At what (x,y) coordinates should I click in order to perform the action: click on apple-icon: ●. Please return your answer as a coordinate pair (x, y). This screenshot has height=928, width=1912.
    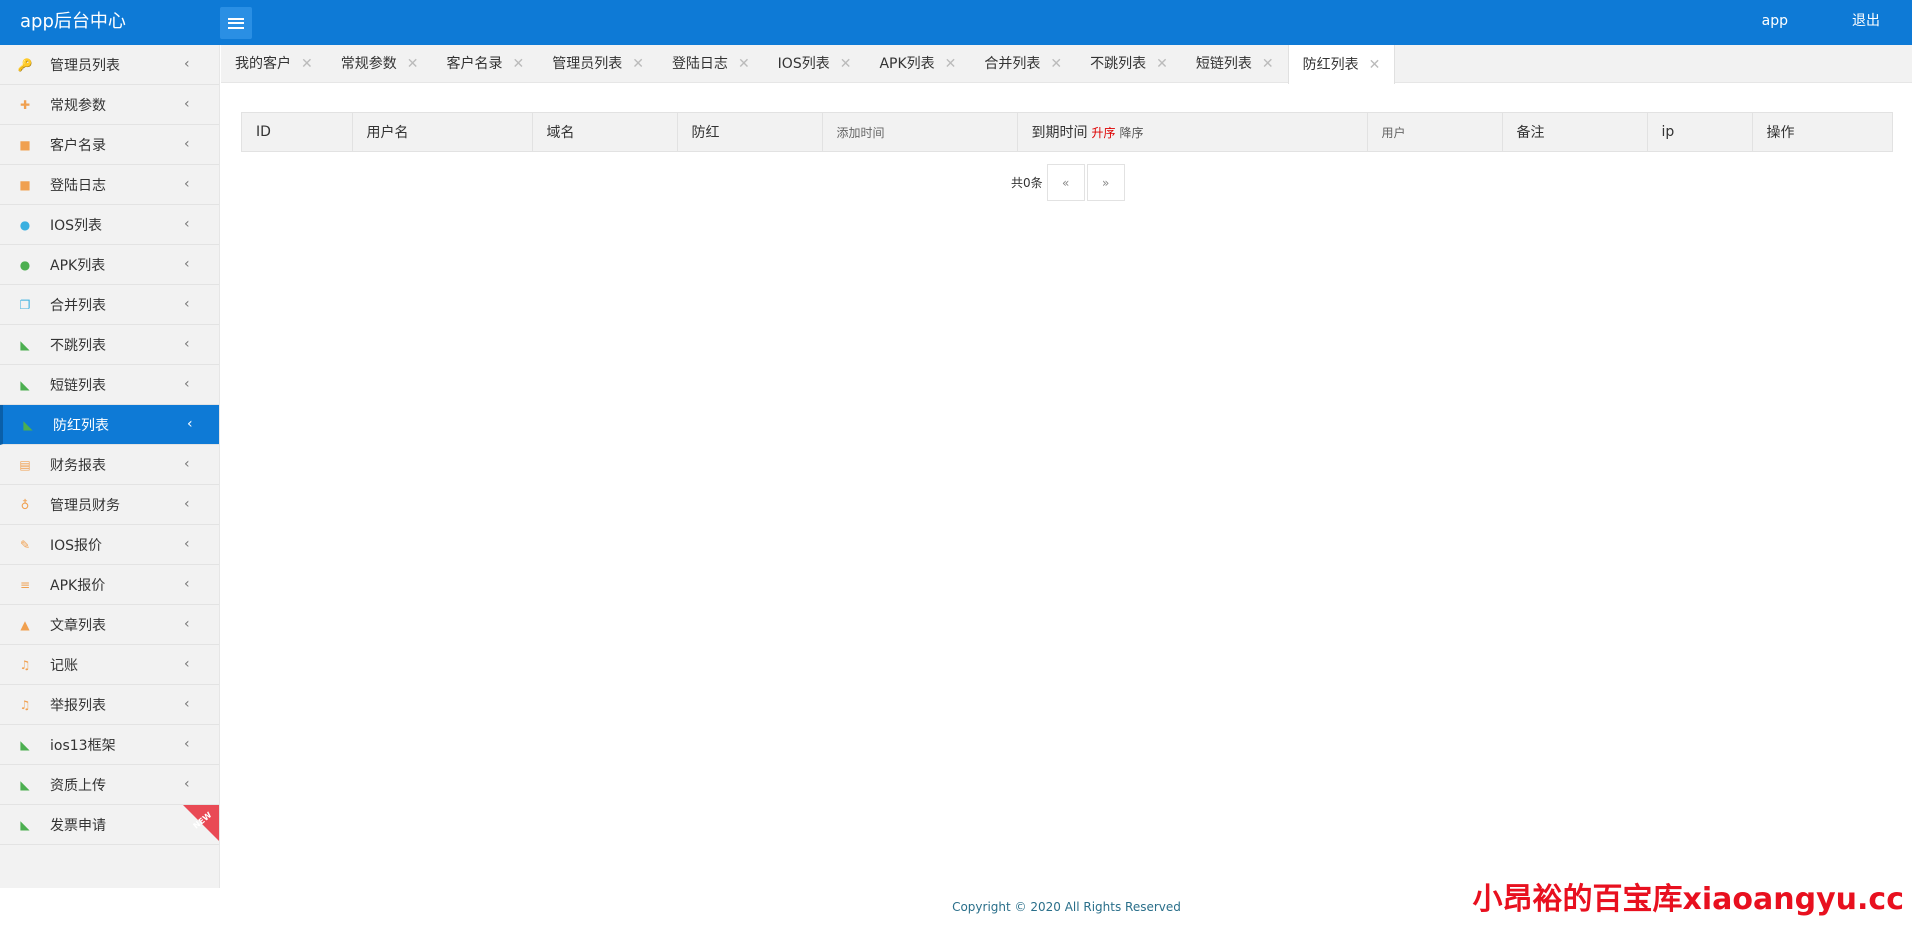
    Looking at the image, I should click on (25, 225).